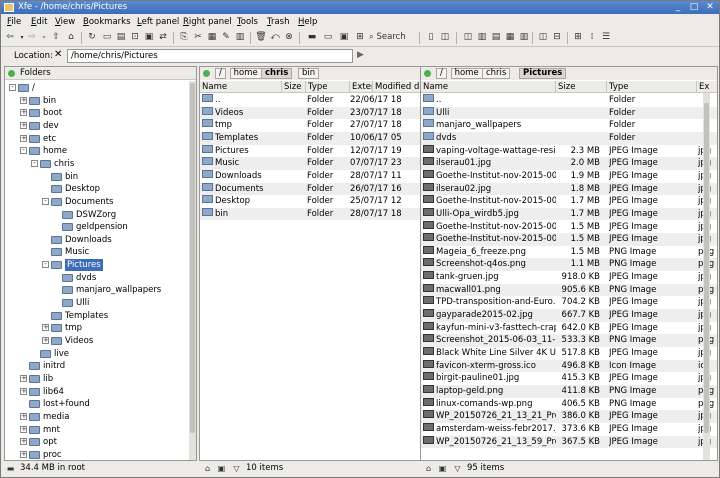 This screenshot has height=478, width=720. Describe the element at coordinates (392, 37) in the screenshot. I see `search-button: ⌕ Search` at that location.